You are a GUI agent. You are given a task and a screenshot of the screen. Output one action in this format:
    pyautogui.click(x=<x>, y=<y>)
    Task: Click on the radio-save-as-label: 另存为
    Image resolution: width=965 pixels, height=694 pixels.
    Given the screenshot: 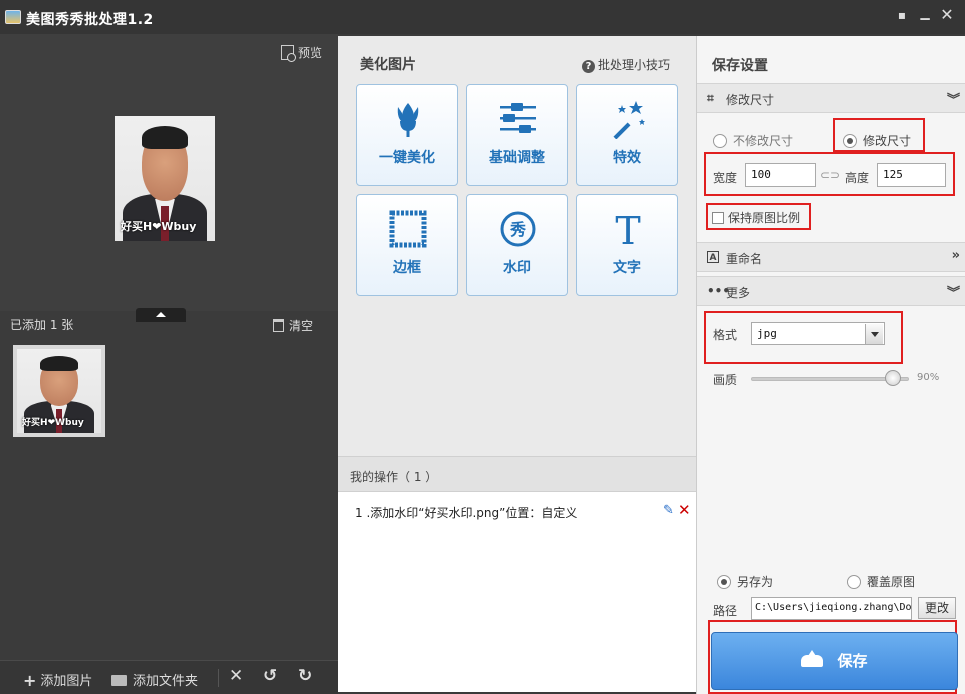 What is the action you would take?
    pyautogui.click(x=755, y=582)
    